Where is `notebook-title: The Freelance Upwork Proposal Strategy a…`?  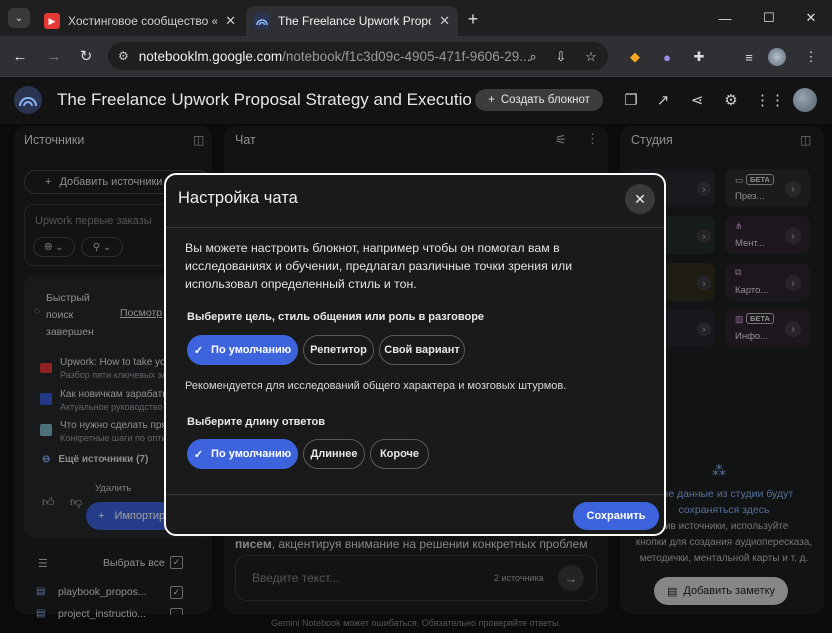 notebook-title: The Freelance Upwork Proposal Strategy a… is located at coordinates (264, 100).